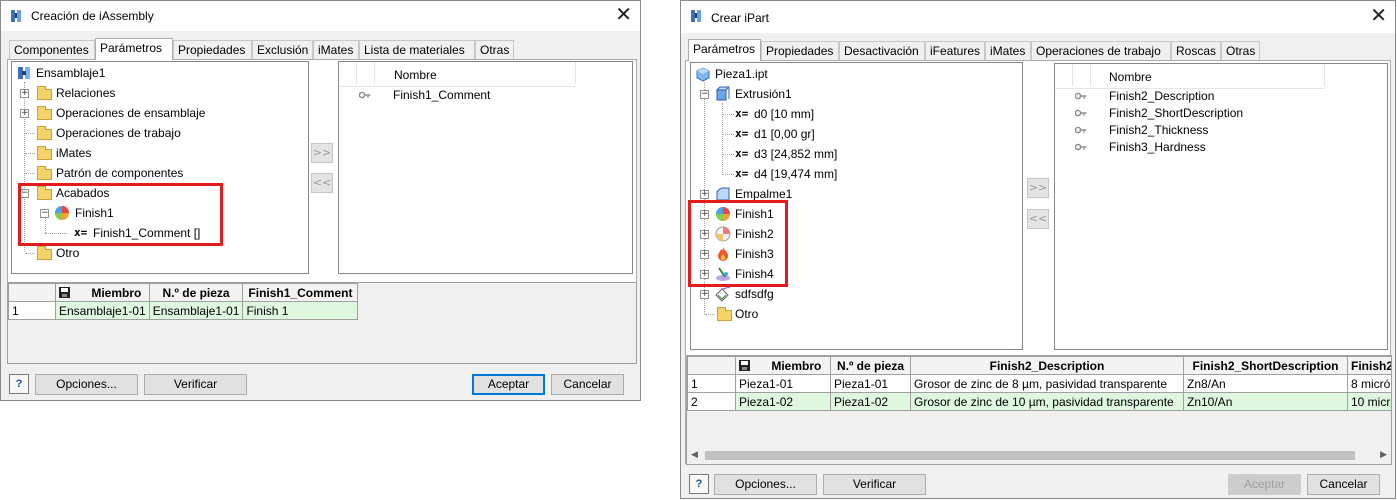 The height and width of the screenshot is (500, 1397). Describe the element at coordinates (485, 167) in the screenshot. I see `iassembly-params-list: Nombre Finish1_Comment` at that location.